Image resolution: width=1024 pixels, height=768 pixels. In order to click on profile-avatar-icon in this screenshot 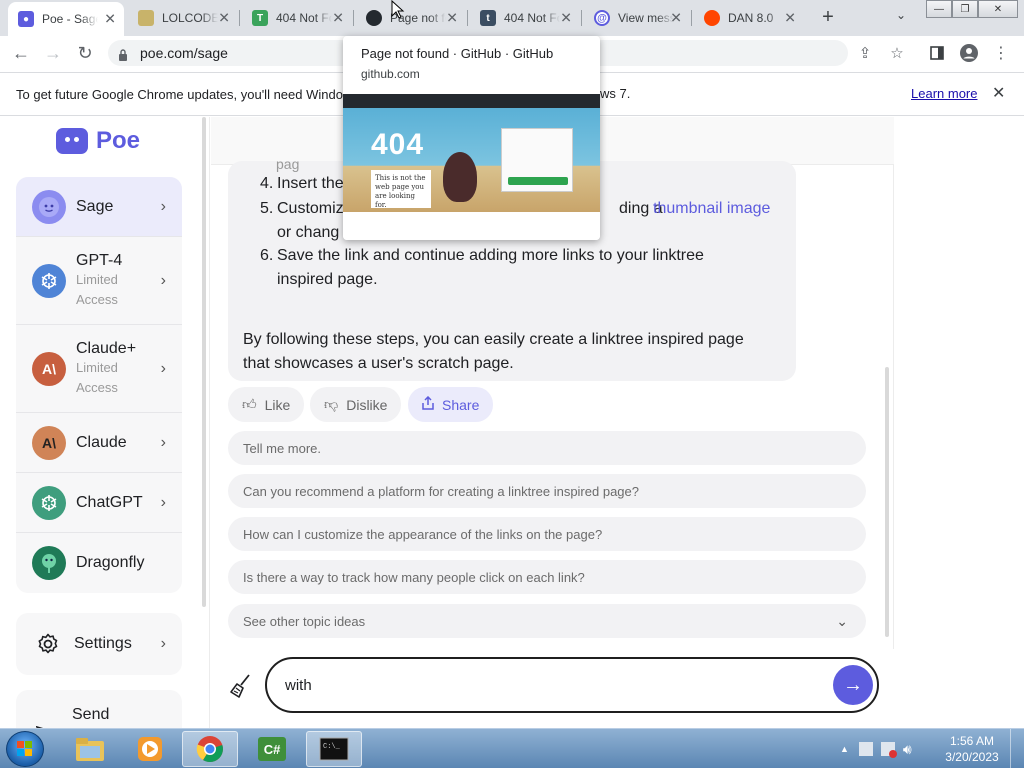, I will do `click(969, 53)`.